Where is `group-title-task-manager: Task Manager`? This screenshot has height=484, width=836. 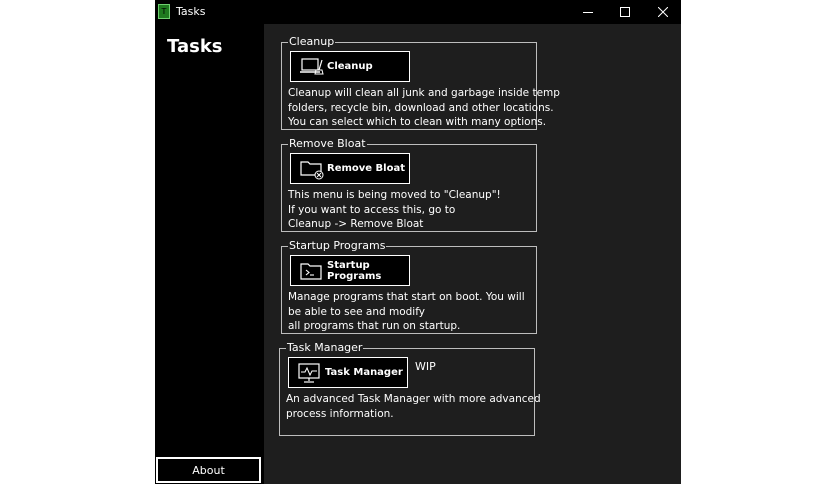
group-title-task-manager: Task Manager is located at coordinates (325, 348).